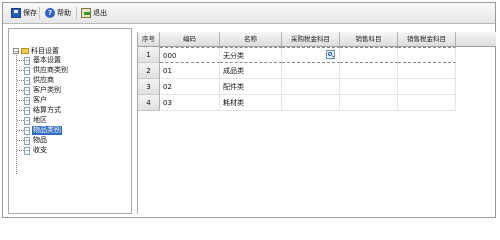  What do you see at coordinates (249, 13) in the screenshot?
I see `toolbar: 保存 ? 帮助 退出` at bounding box center [249, 13].